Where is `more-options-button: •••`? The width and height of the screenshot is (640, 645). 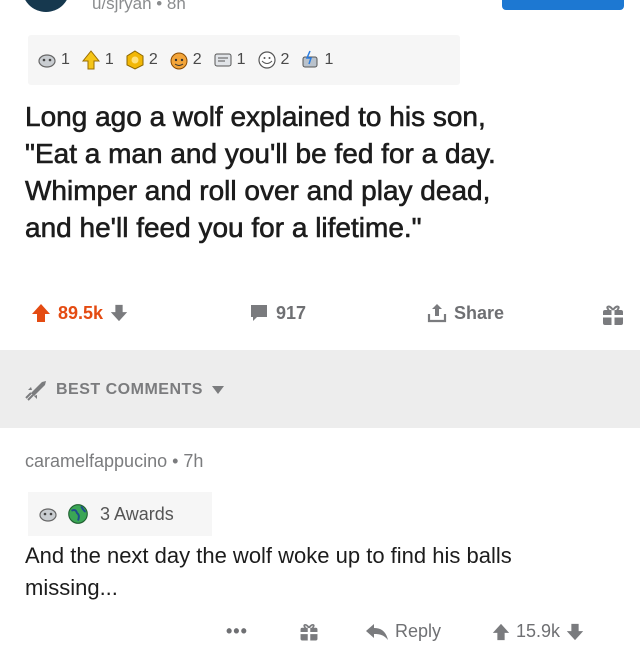 more-options-button: ••• is located at coordinates (237, 631).